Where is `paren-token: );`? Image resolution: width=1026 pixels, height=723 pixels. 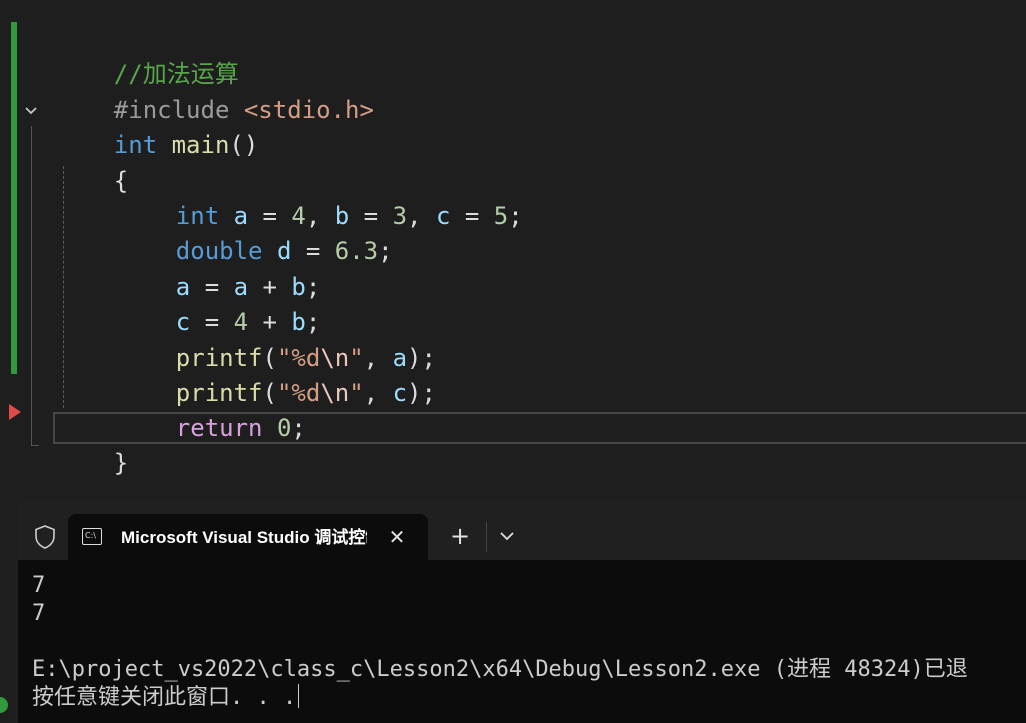
paren-token: ); is located at coordinates (421, 393).